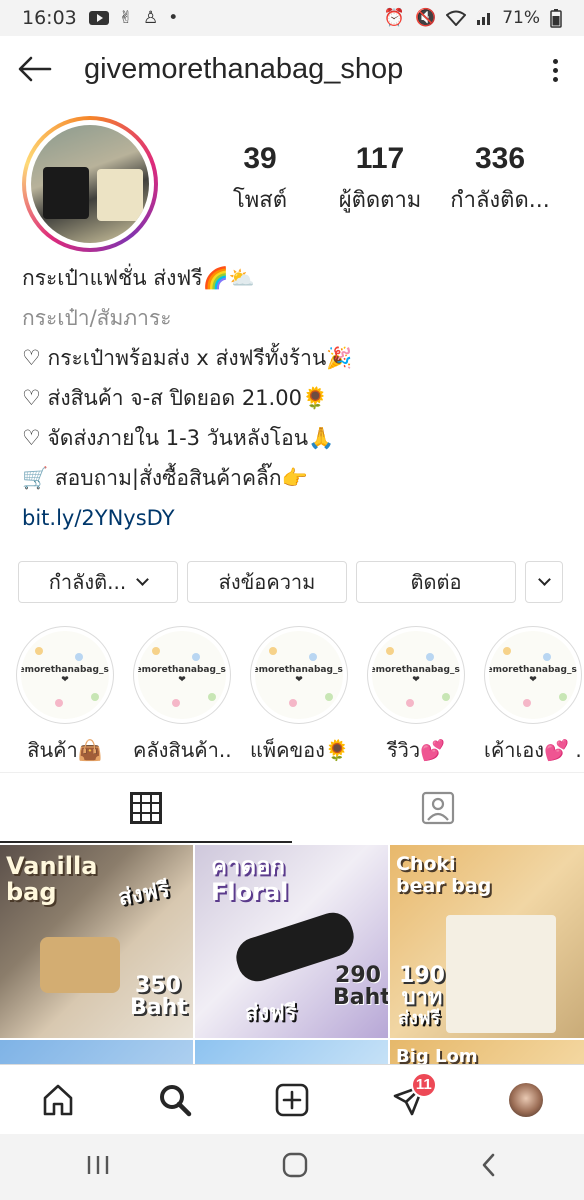 The height and width of the screenshot is (1200, 584). What do you see at coordinates (426, 18) in the screenshot?
I see `mute-icon: 🔇` at bounding box center [426, 18].